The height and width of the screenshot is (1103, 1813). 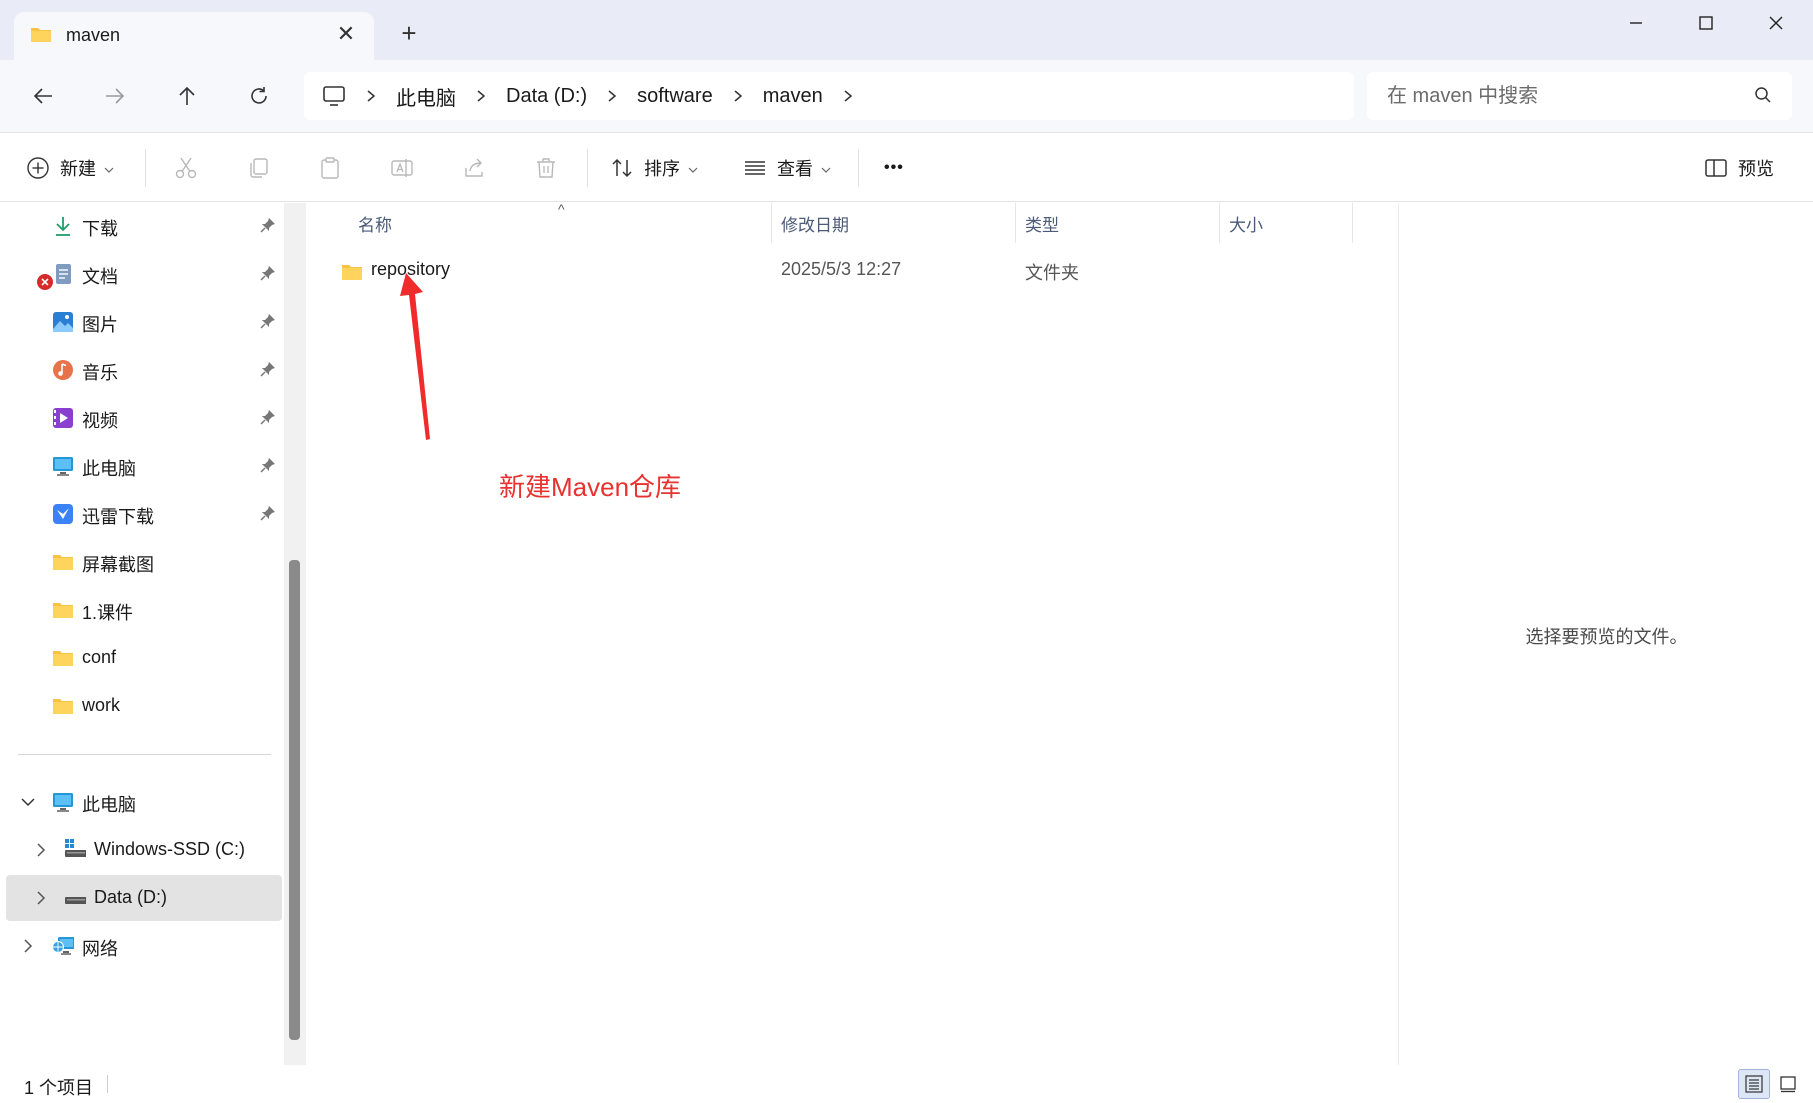 I want to click on breadcrumb-item-maven: maven, so click(x=793, y=96).